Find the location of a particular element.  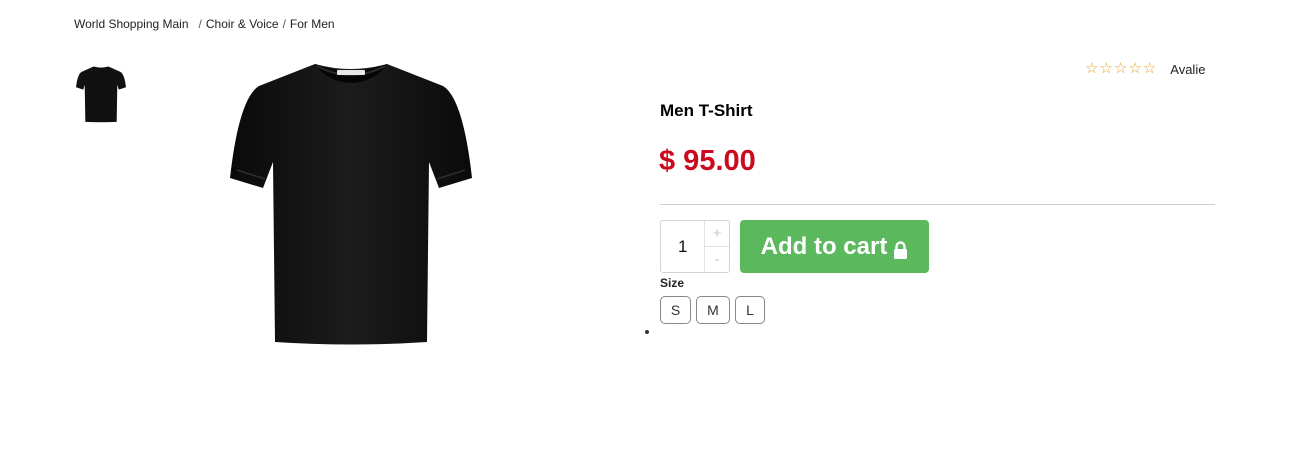

add-to-cart-button: Add to cart is located at coordinates (834, 246).